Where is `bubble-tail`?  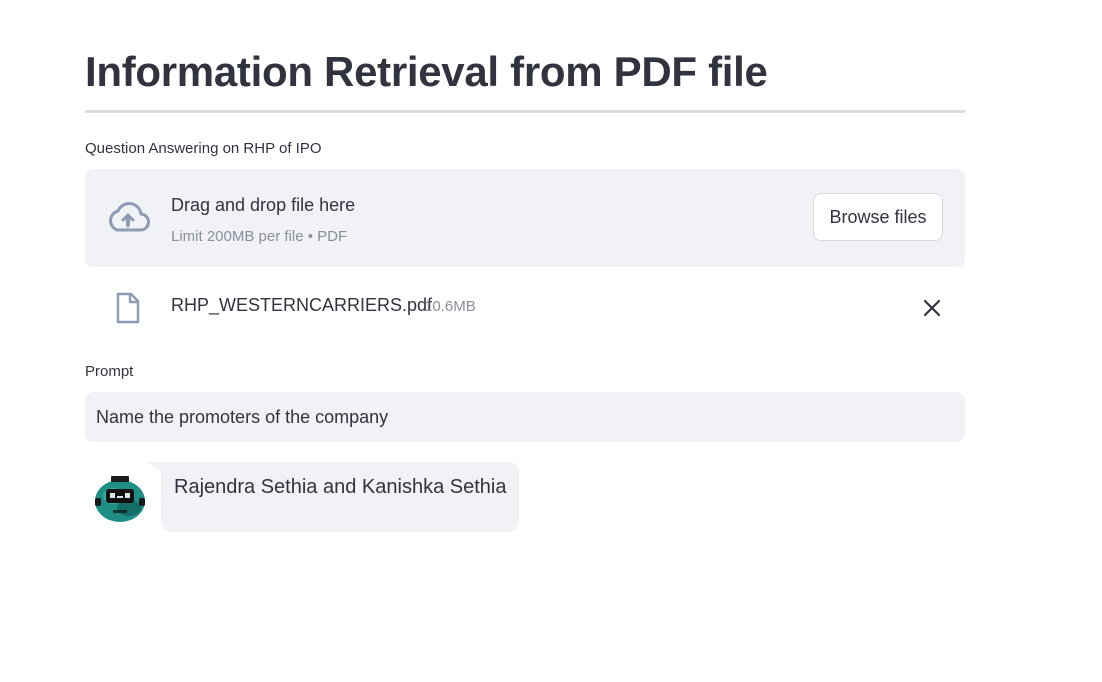
bubble-tail is located at coordinates (154, 467).